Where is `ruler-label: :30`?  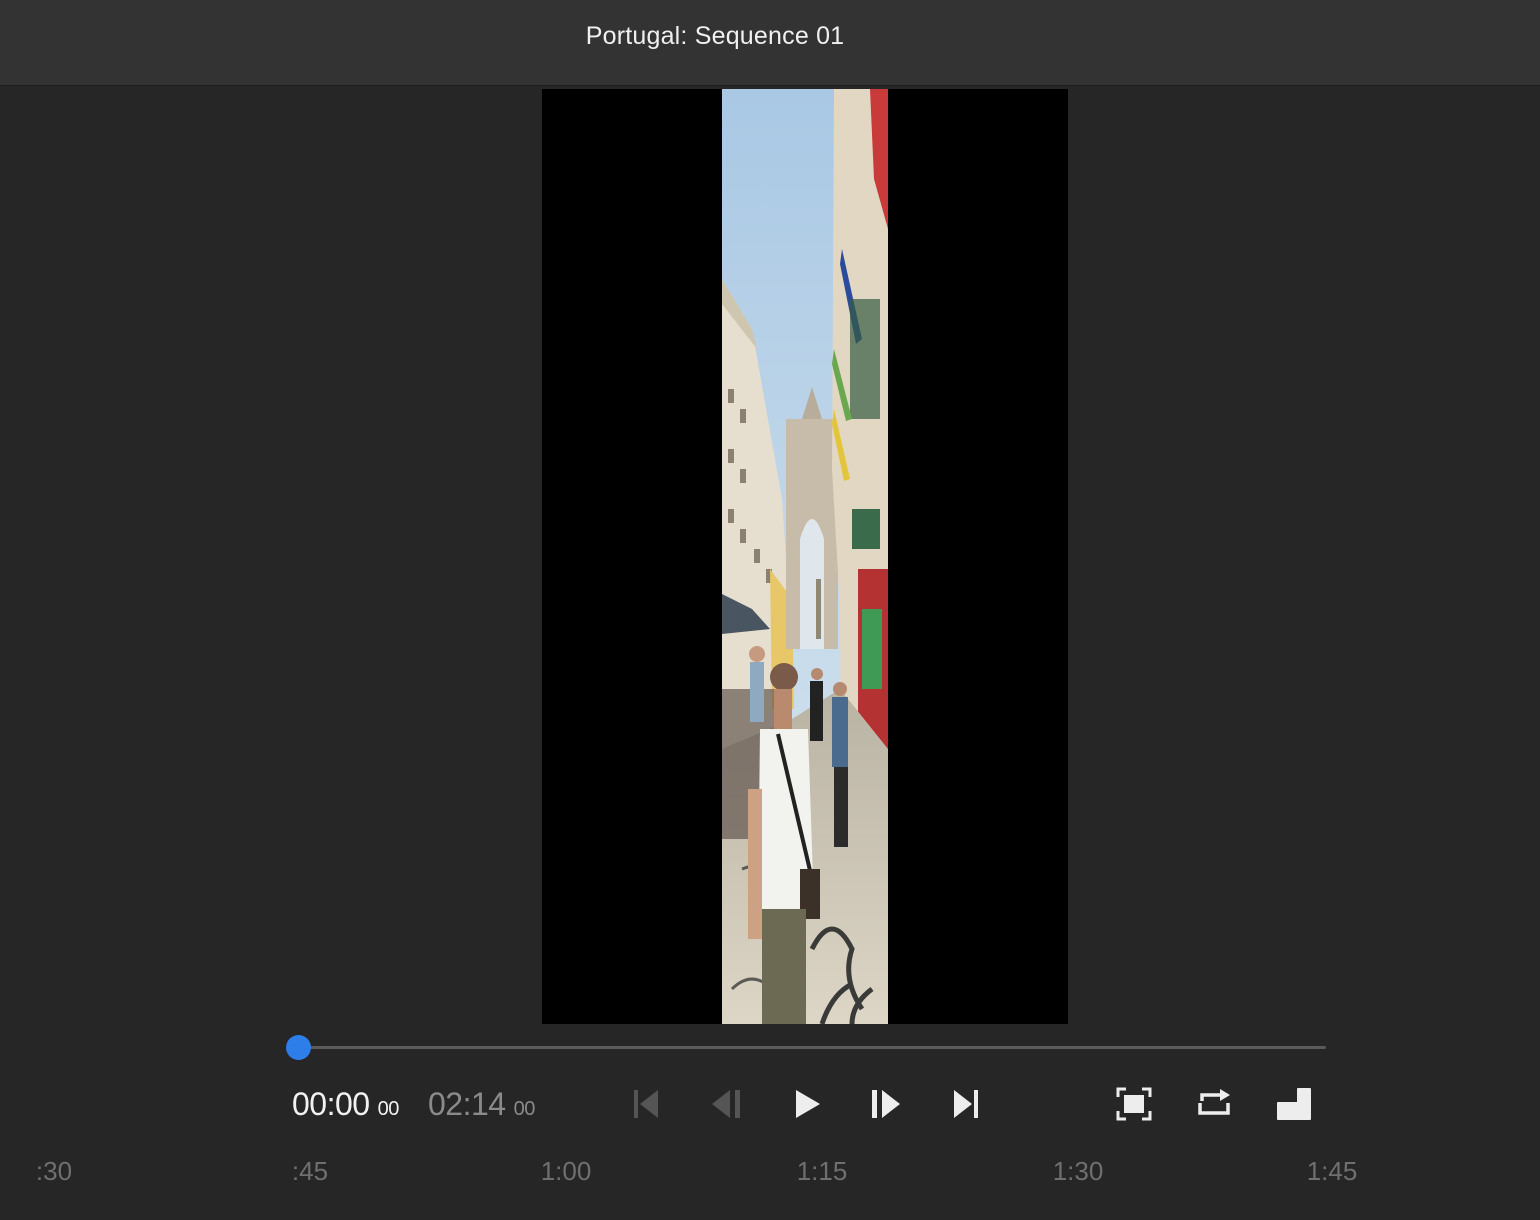 ruler-label: :30 is located at coordinates (54, 1171).